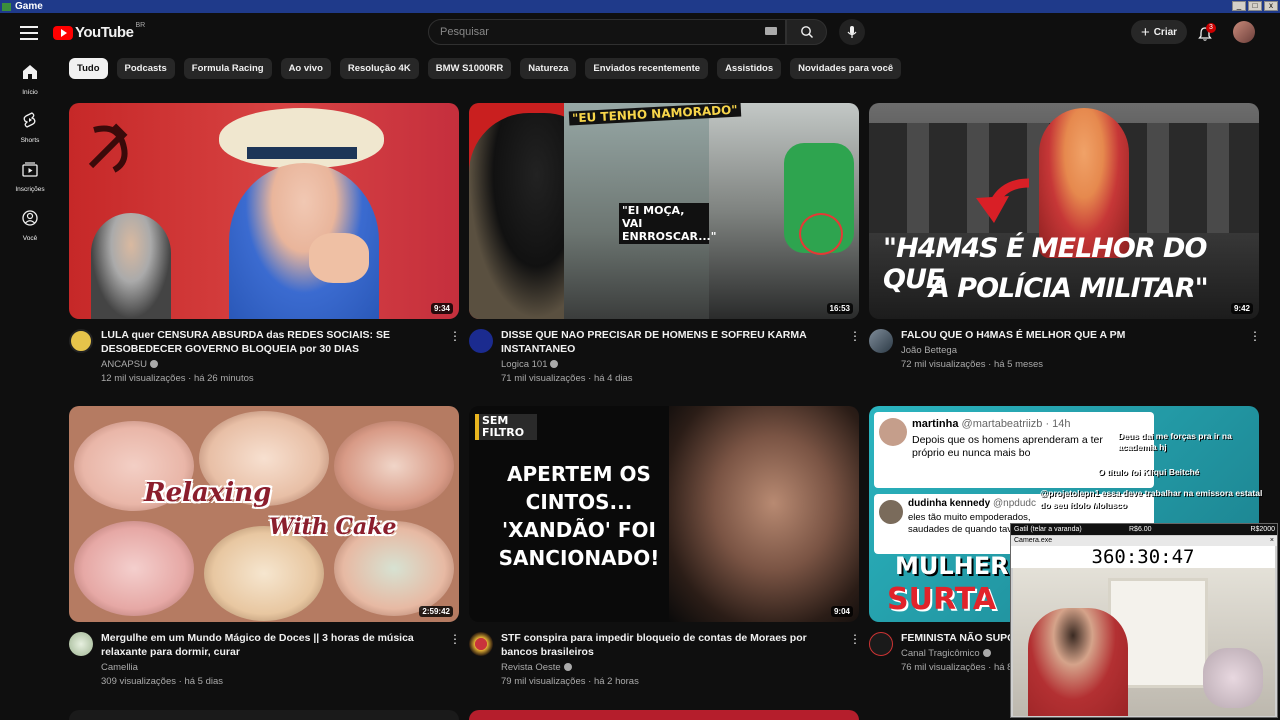 The height and width of the screenshot is (720, 1280). I want to click on video-stats: 12 mil visualizações · há 26 minutos, so click(177, 378).